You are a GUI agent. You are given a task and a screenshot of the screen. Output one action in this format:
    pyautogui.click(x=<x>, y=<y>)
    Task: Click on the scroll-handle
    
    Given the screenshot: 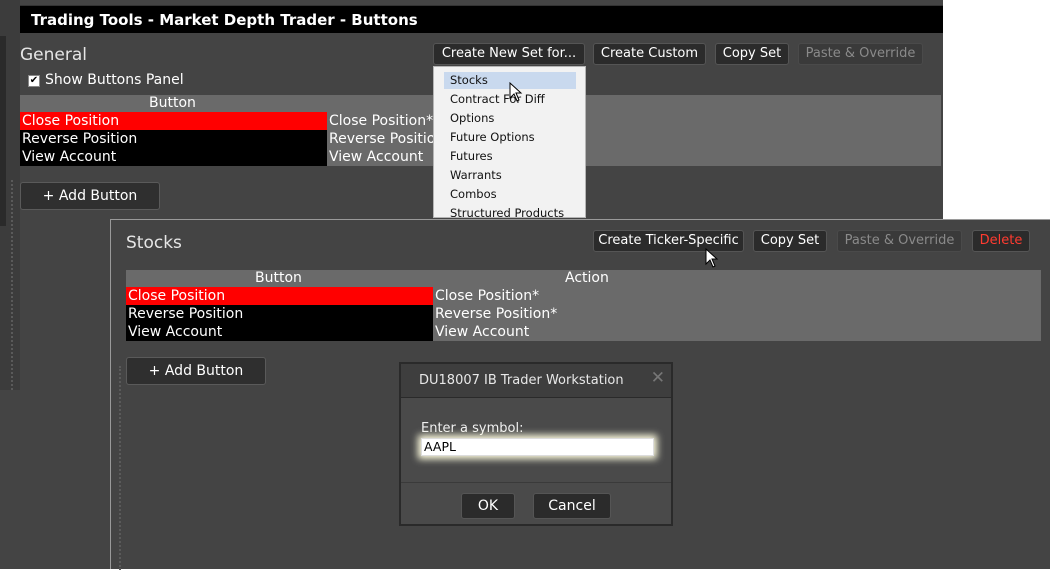 What is the action you would take?
    pyautogui.click(x=3, y=131)
    